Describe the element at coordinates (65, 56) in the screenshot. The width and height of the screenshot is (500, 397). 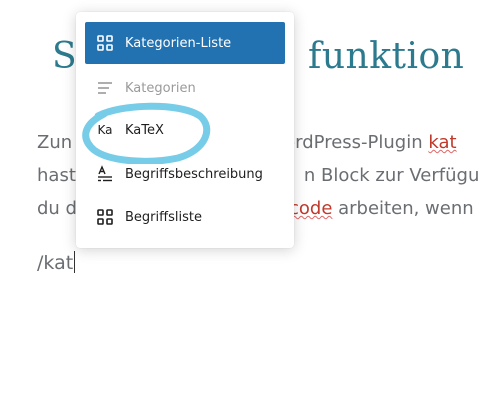
I see `heading-fragment-left: S` at that location.